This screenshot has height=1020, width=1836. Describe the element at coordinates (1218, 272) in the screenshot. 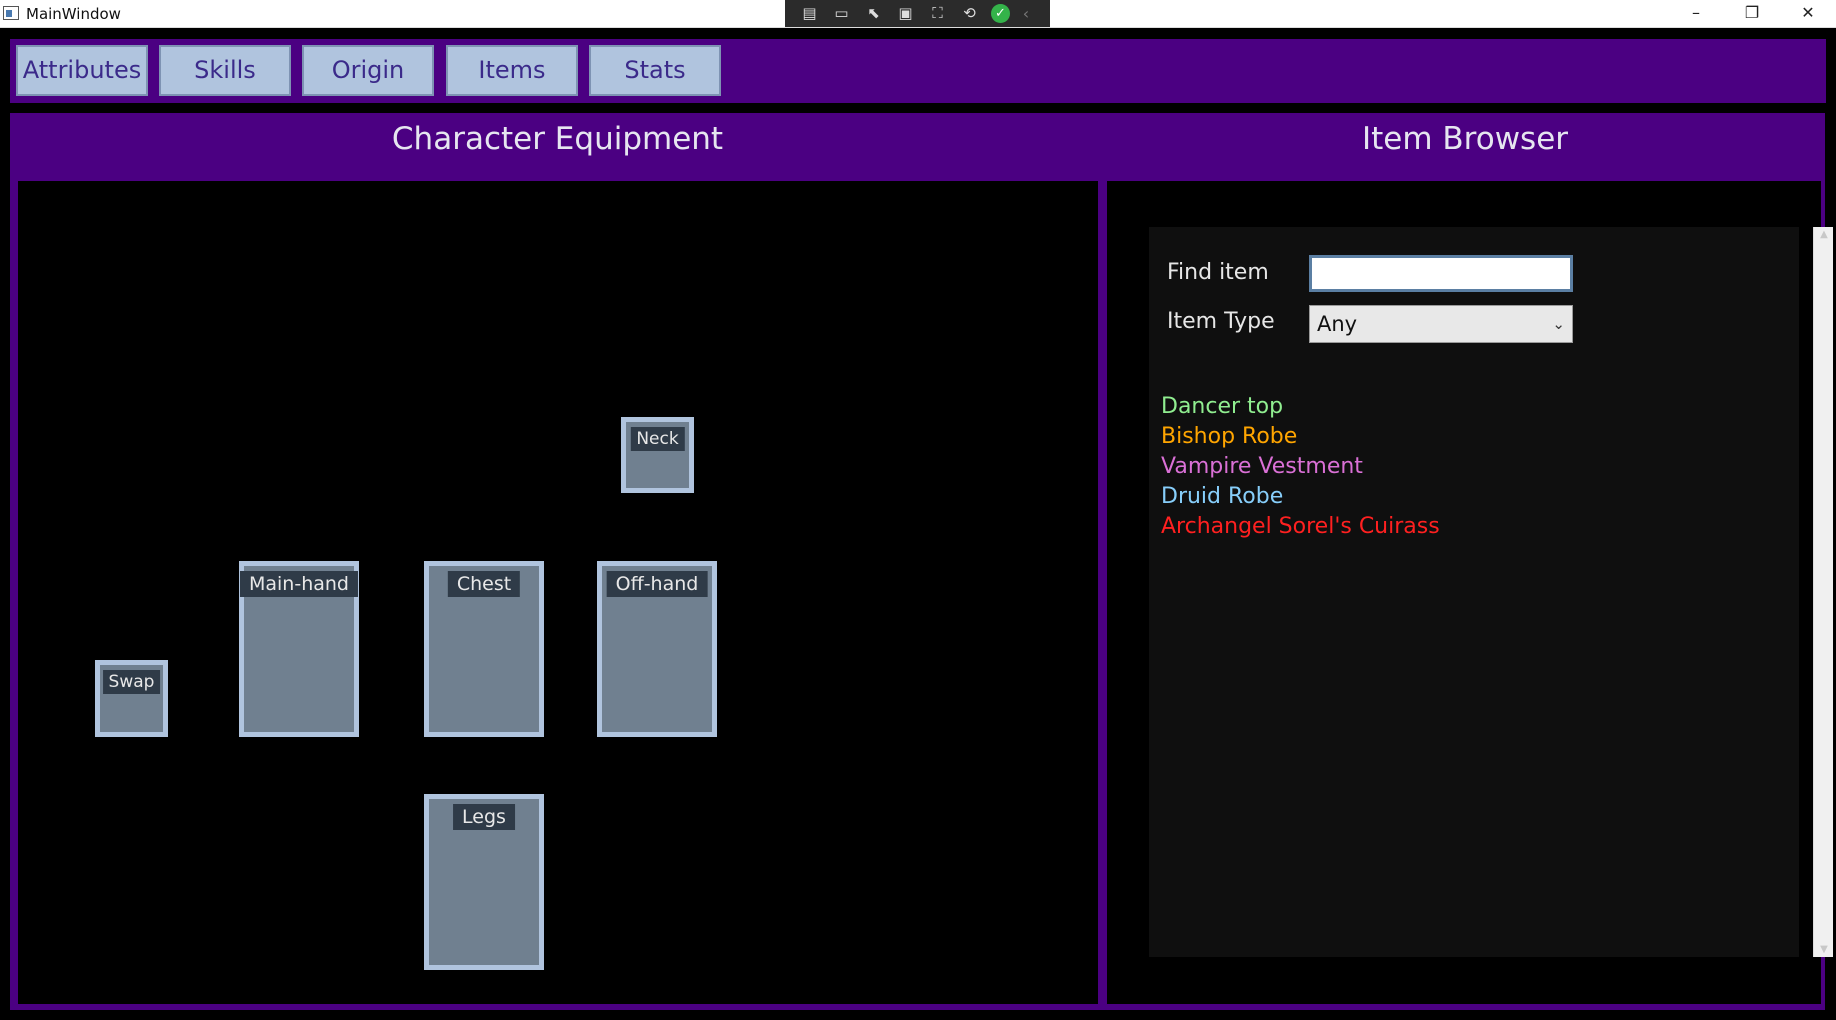

I see `find-item-label: Find item` at that location.